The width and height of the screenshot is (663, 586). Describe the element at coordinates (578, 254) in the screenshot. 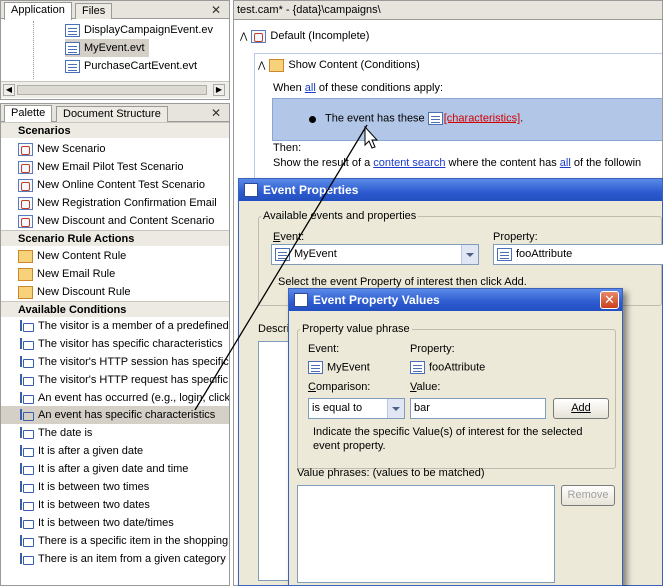

I see `property-select: fooAttribute` at that location.